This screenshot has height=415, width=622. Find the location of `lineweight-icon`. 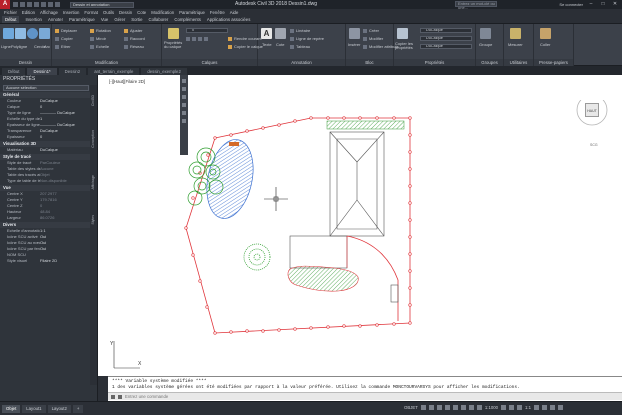

lineweight-icon is located at coordinates (463, 407).